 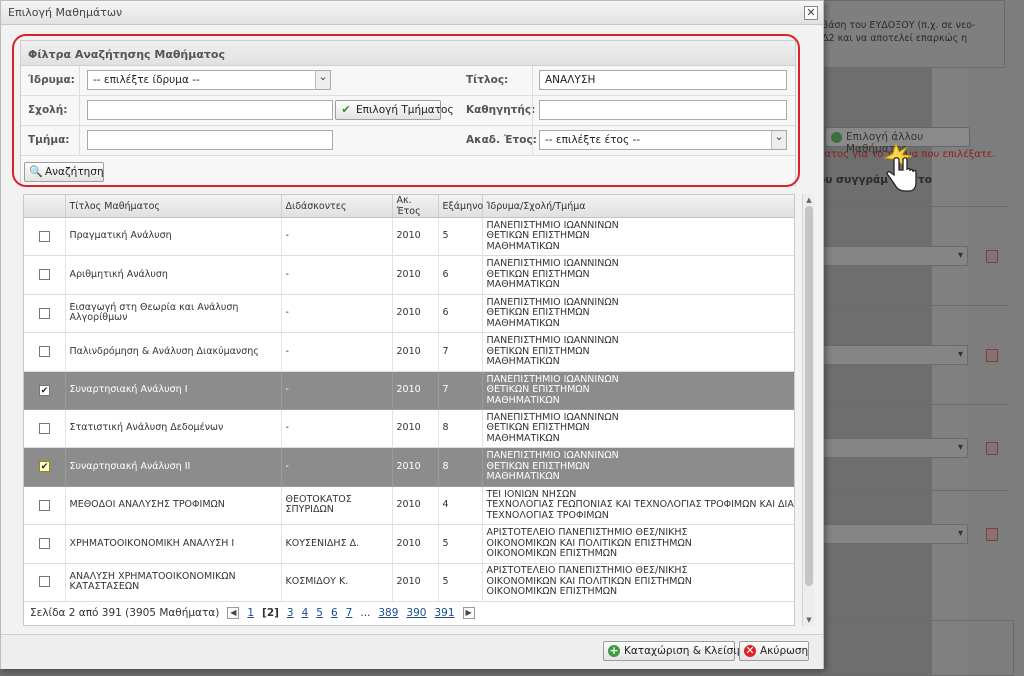 What do you see at coordinates (210, 110) in the screenshot?
I see `school-input` at bounding box center [210, 110].